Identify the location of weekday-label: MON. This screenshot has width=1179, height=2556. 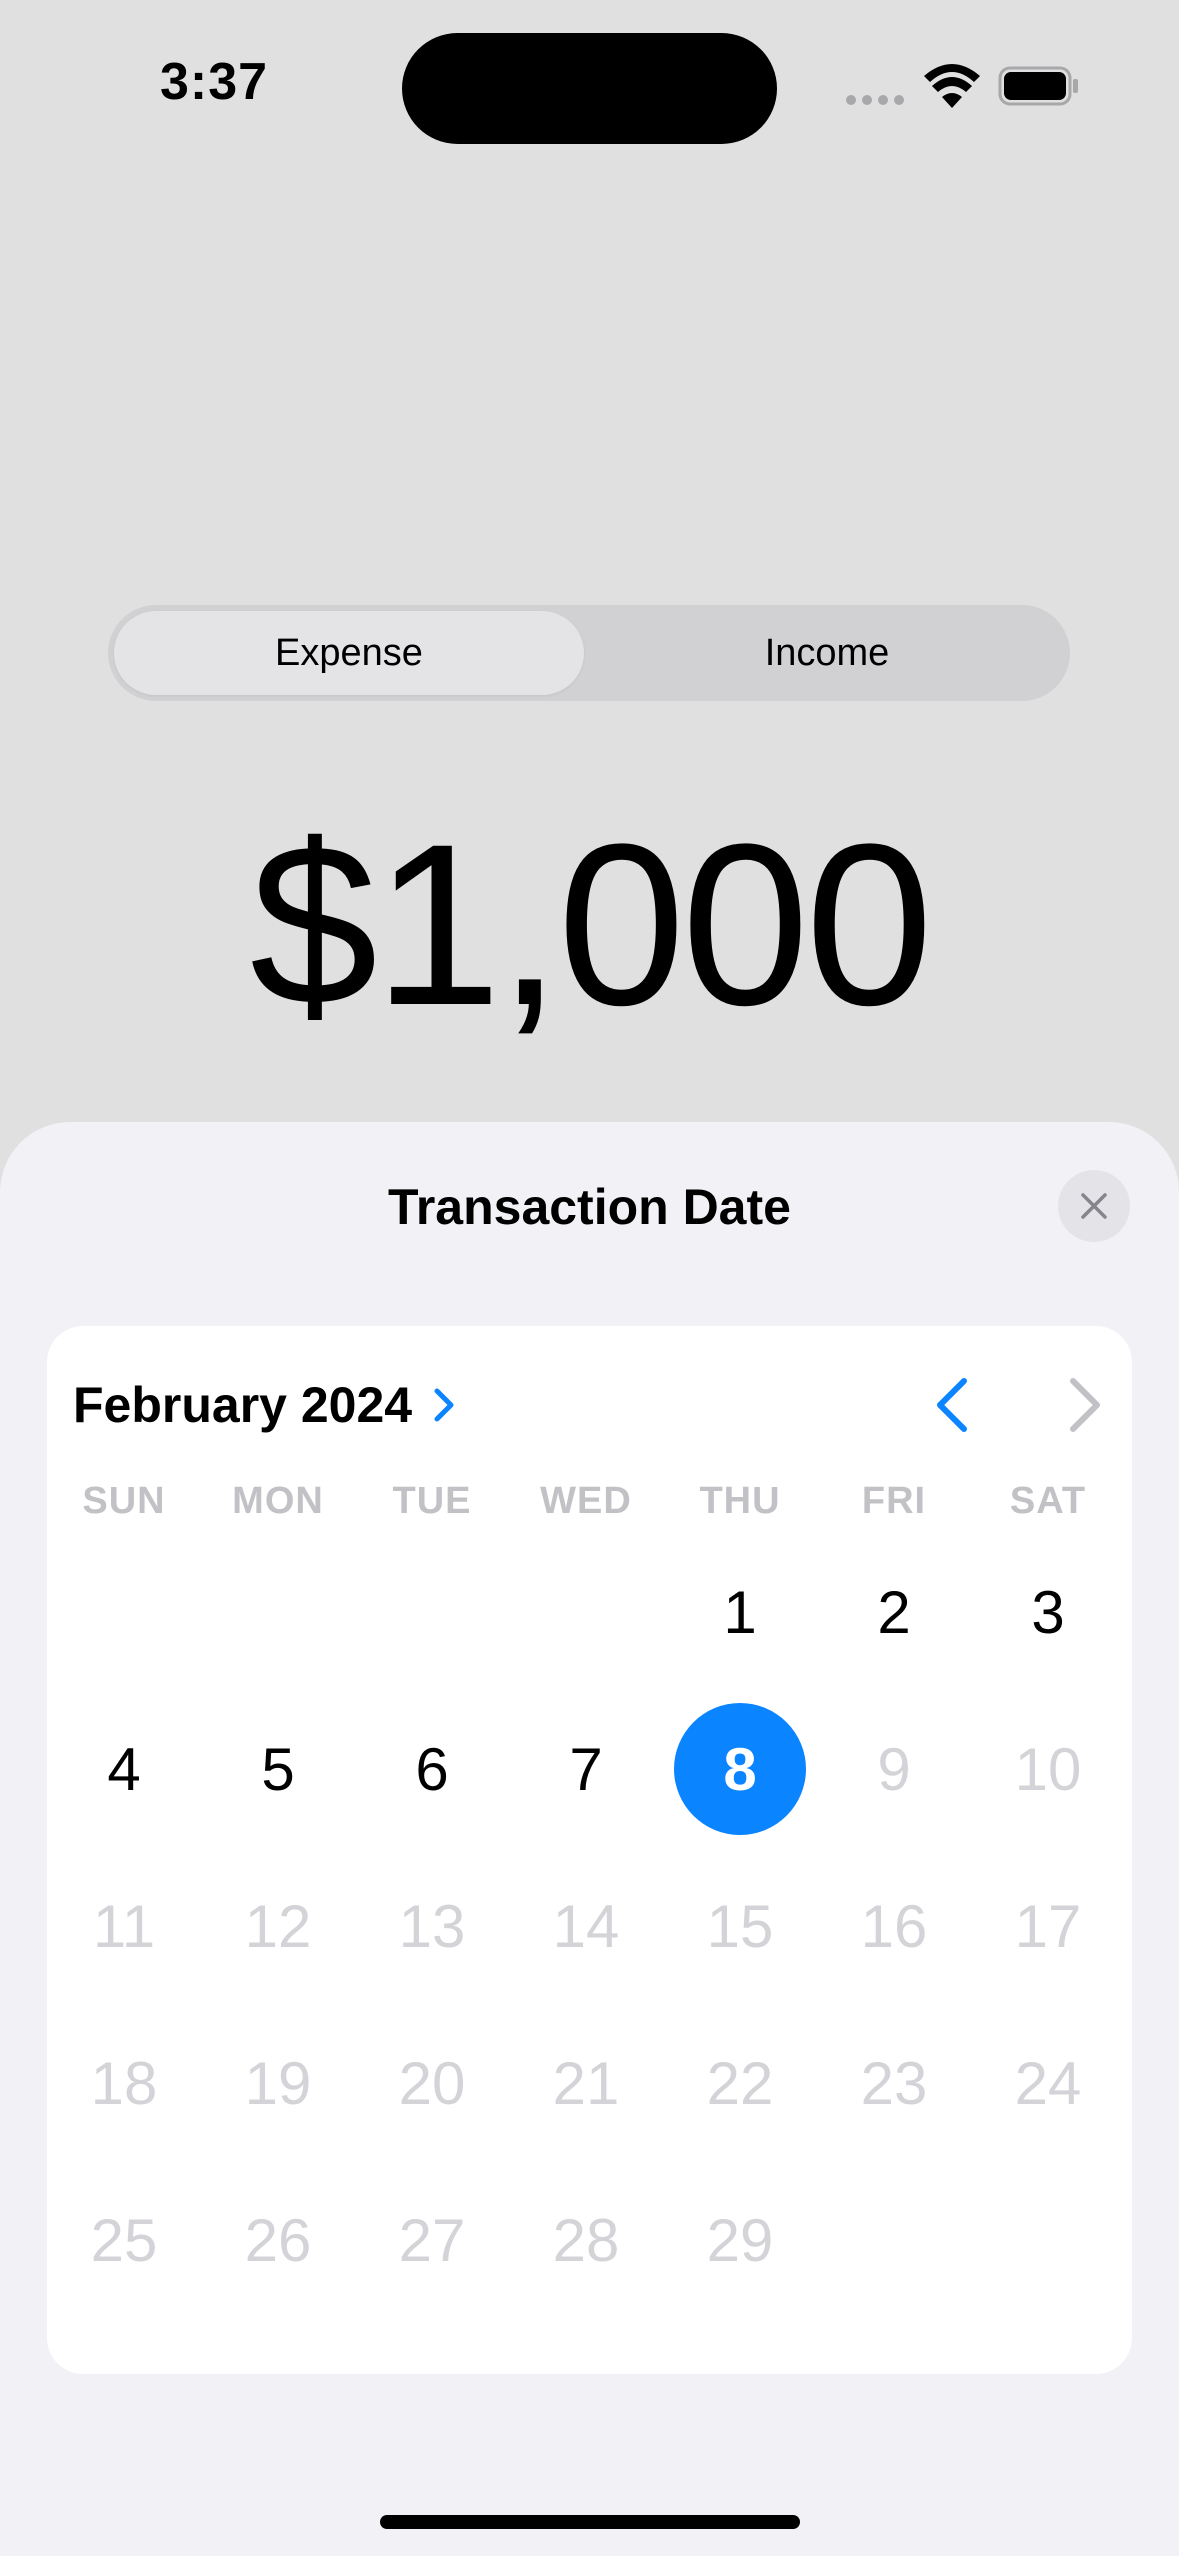
(278, 1501).